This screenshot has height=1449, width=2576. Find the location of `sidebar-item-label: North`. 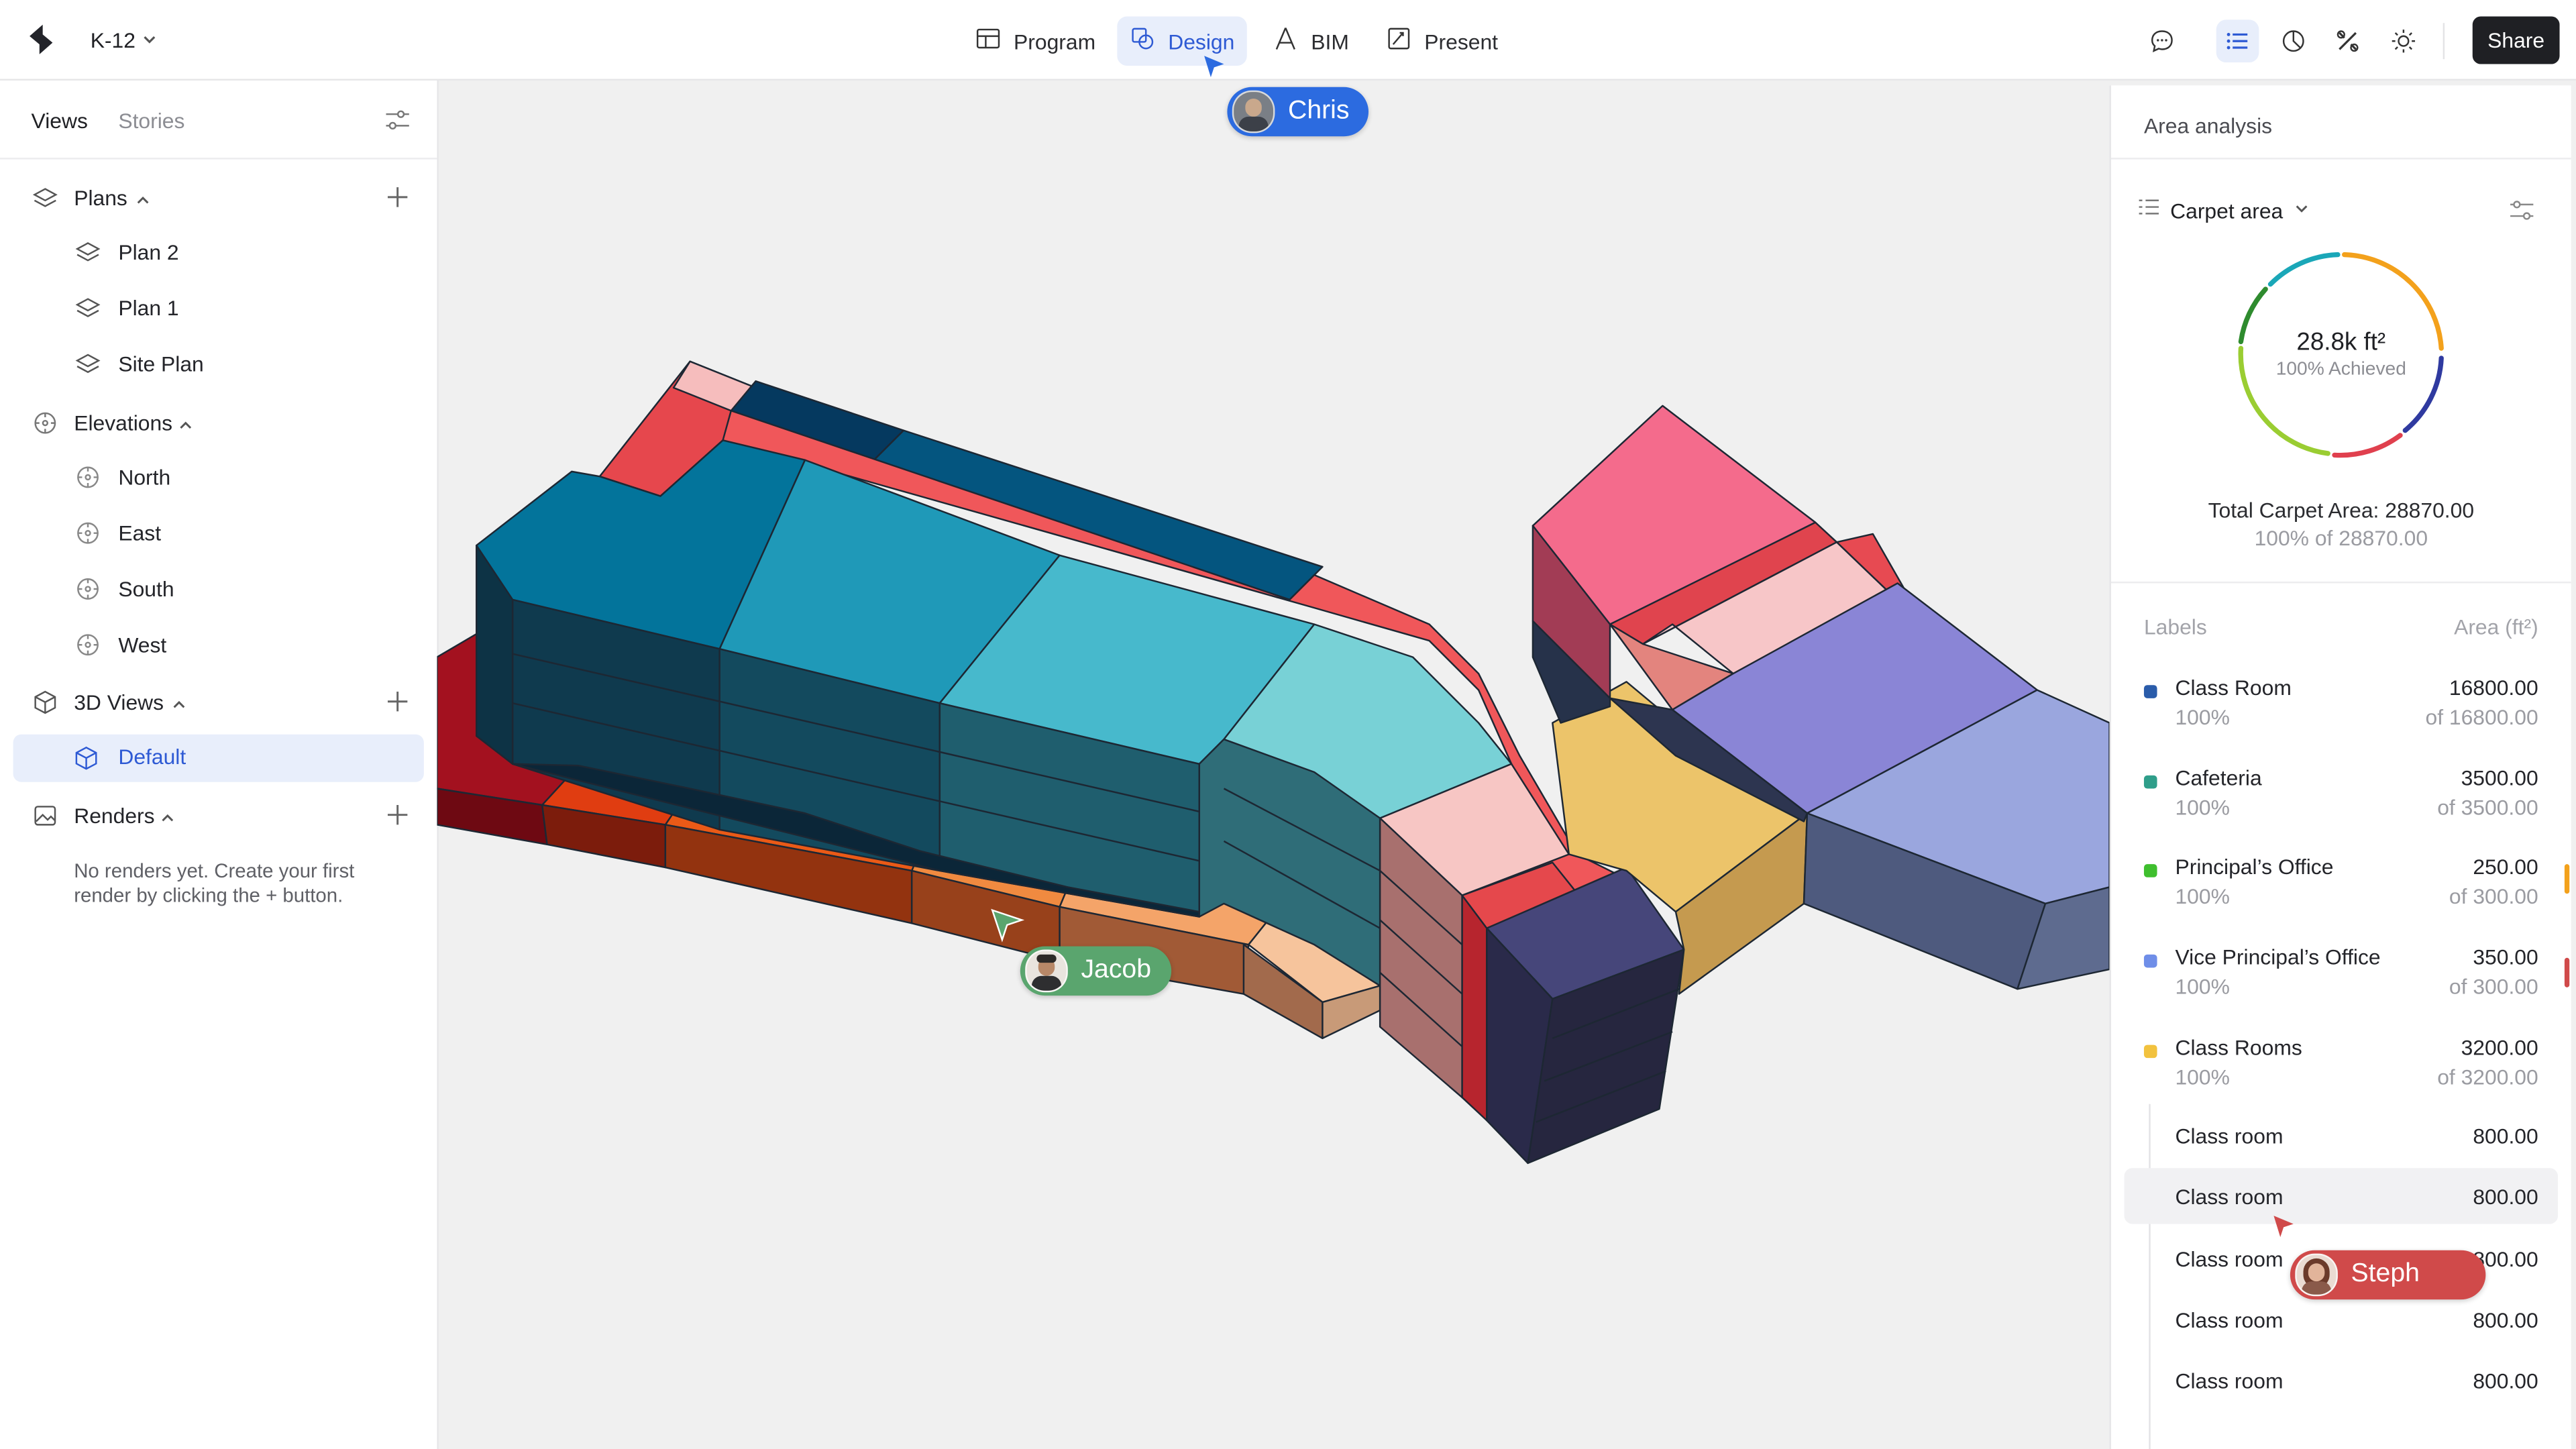

sidebar-item-label: North is located at coordinates (144, 476).